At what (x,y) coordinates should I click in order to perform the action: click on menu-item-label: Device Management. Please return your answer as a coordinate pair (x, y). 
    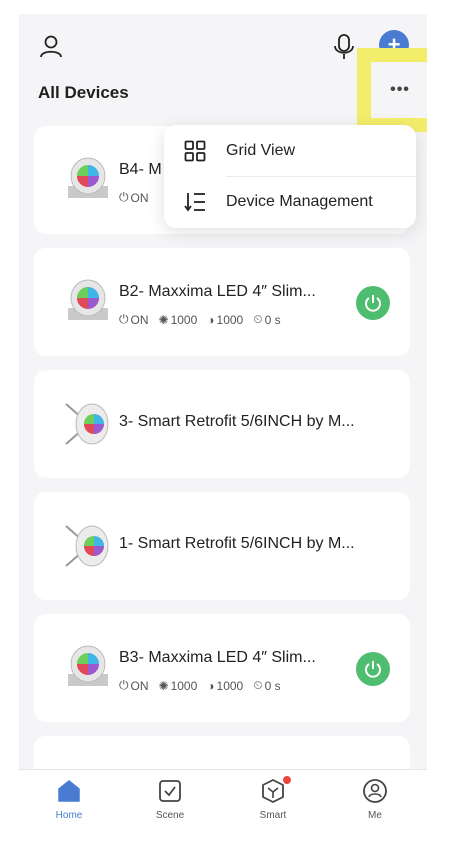
    Looking at the image, I should click on (299, 201).